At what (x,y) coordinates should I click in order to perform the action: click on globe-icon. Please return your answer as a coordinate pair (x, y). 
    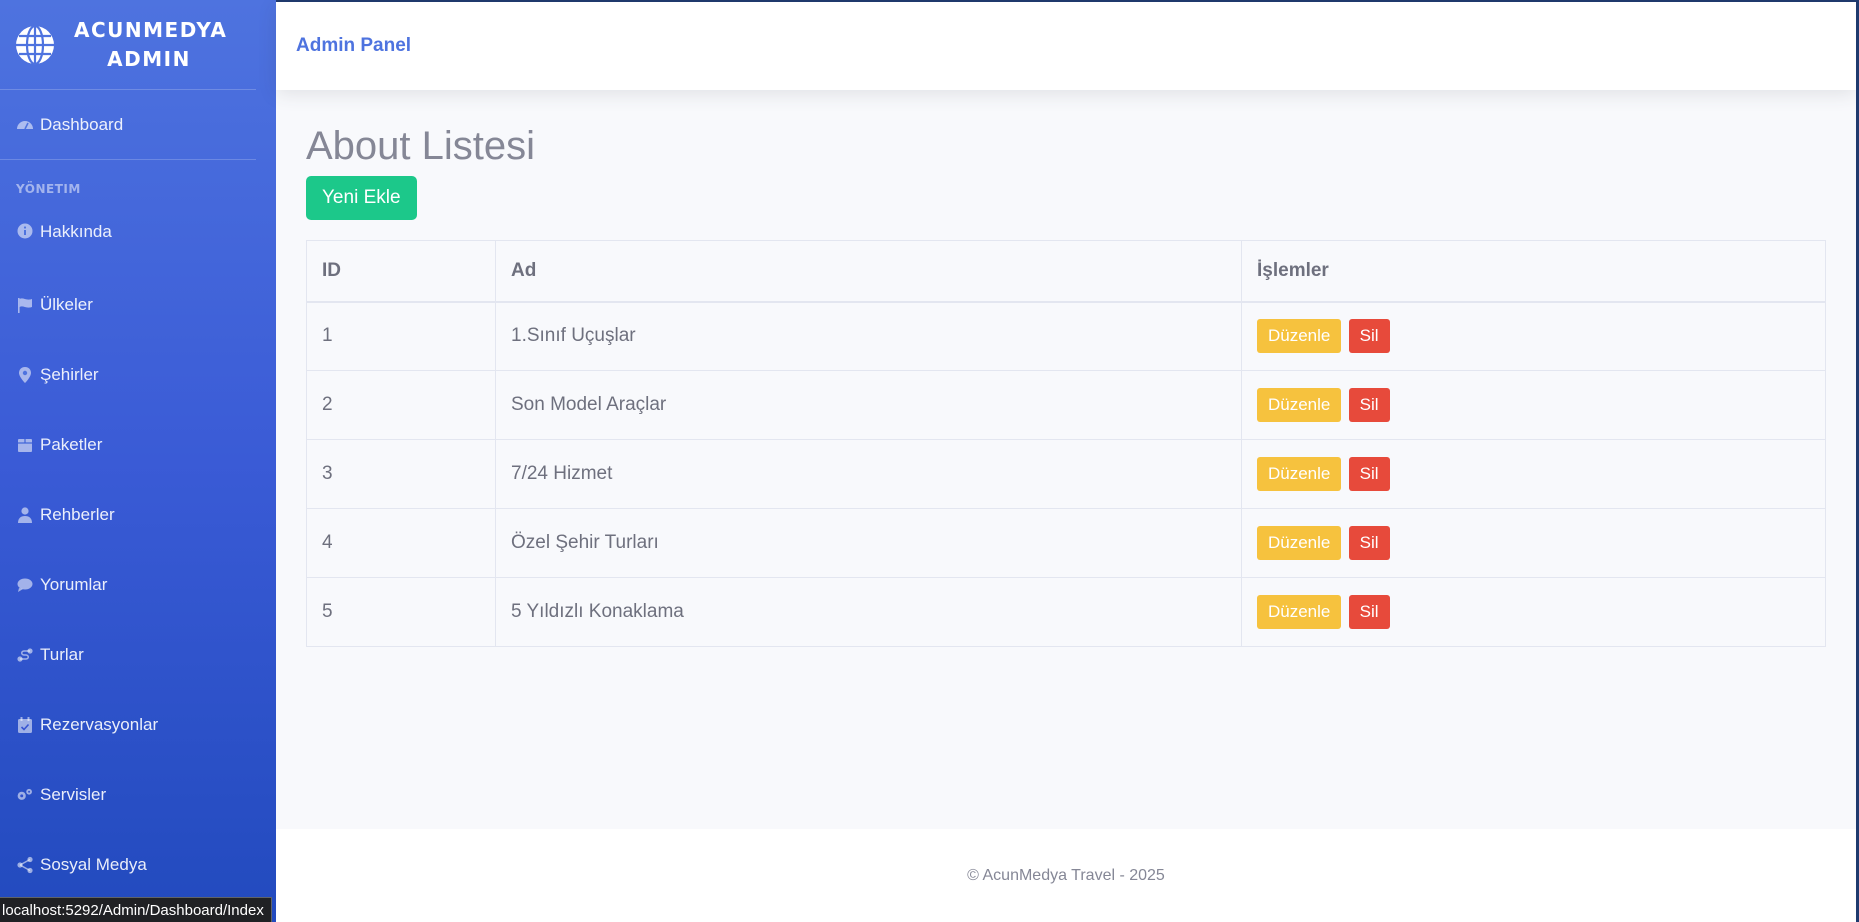
    Looking at the image, I should click on (35, 44).